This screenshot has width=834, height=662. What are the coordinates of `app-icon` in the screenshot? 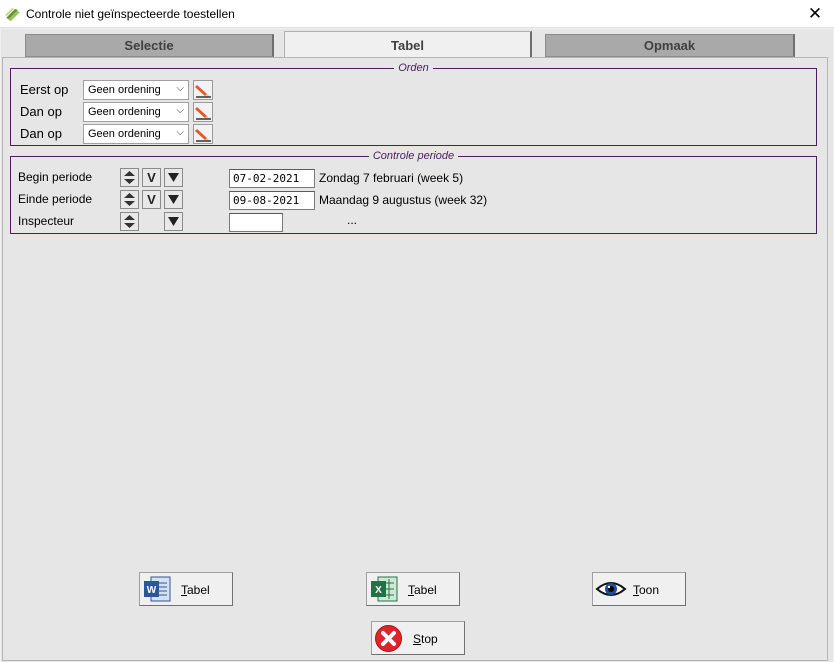 It's located at (12, 14).